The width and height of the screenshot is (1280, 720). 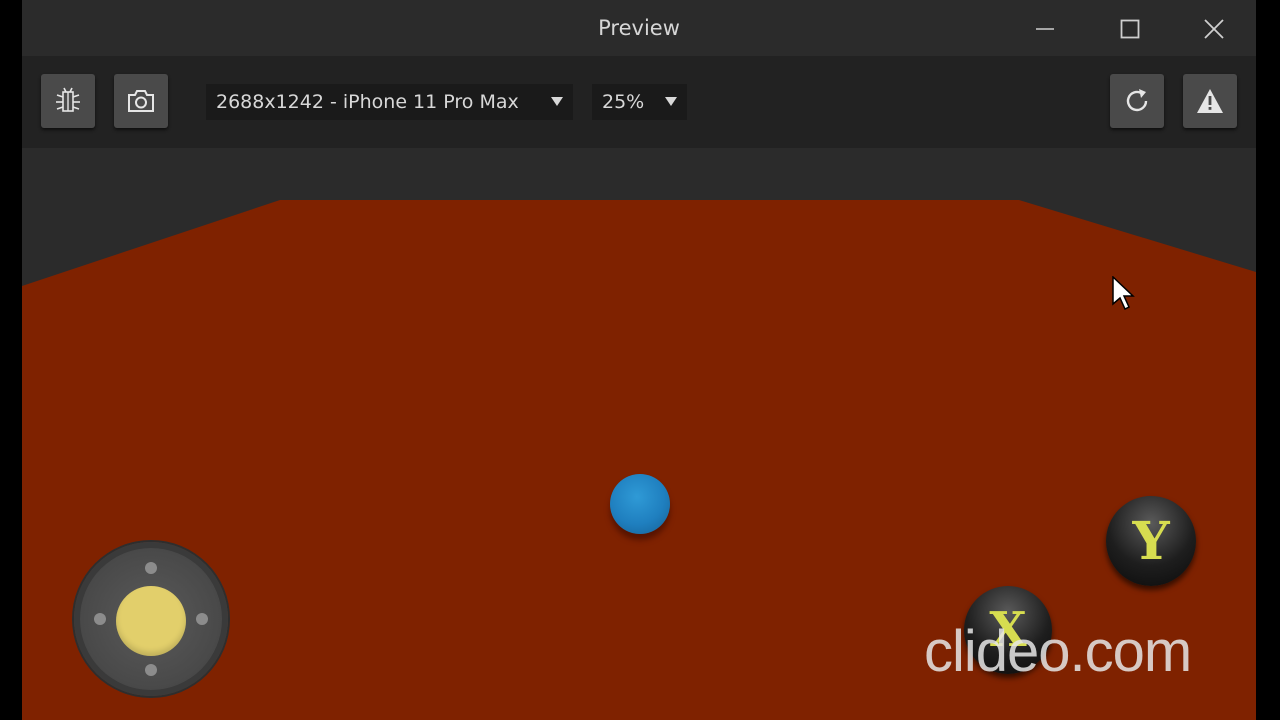 I want to click on bug-icon, so click(x=68, y=99).